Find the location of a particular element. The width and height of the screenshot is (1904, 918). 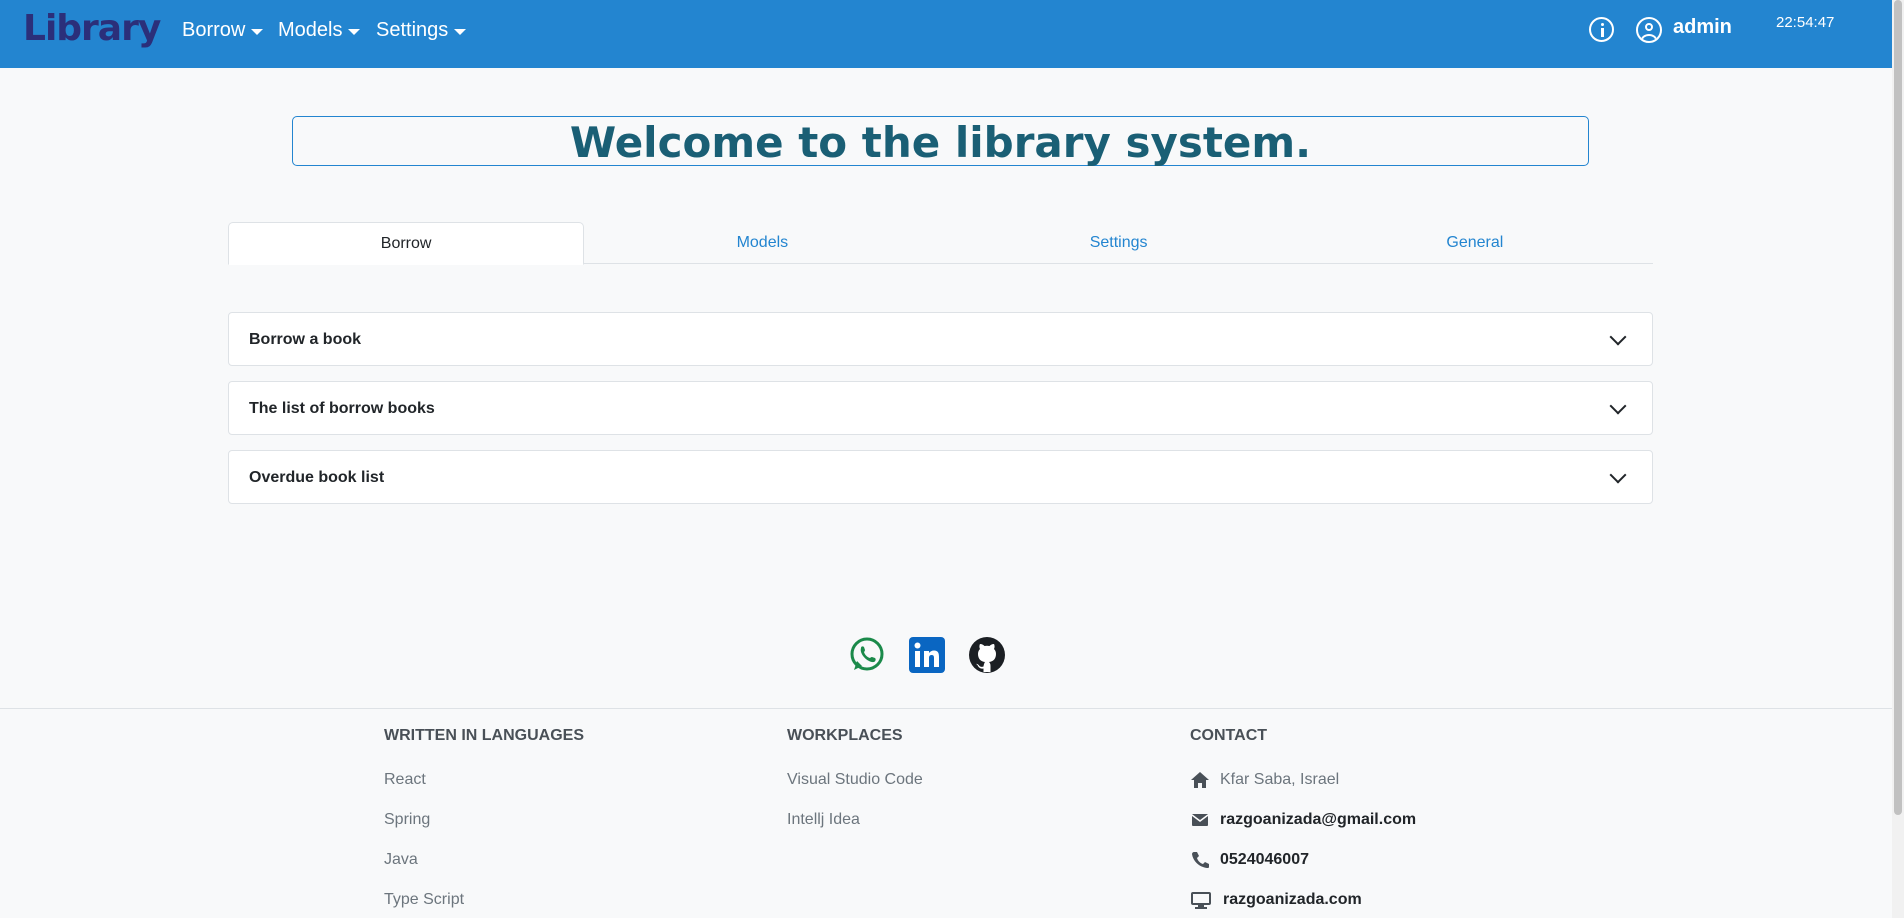

username: admin is located at coordinates (1702, 27).